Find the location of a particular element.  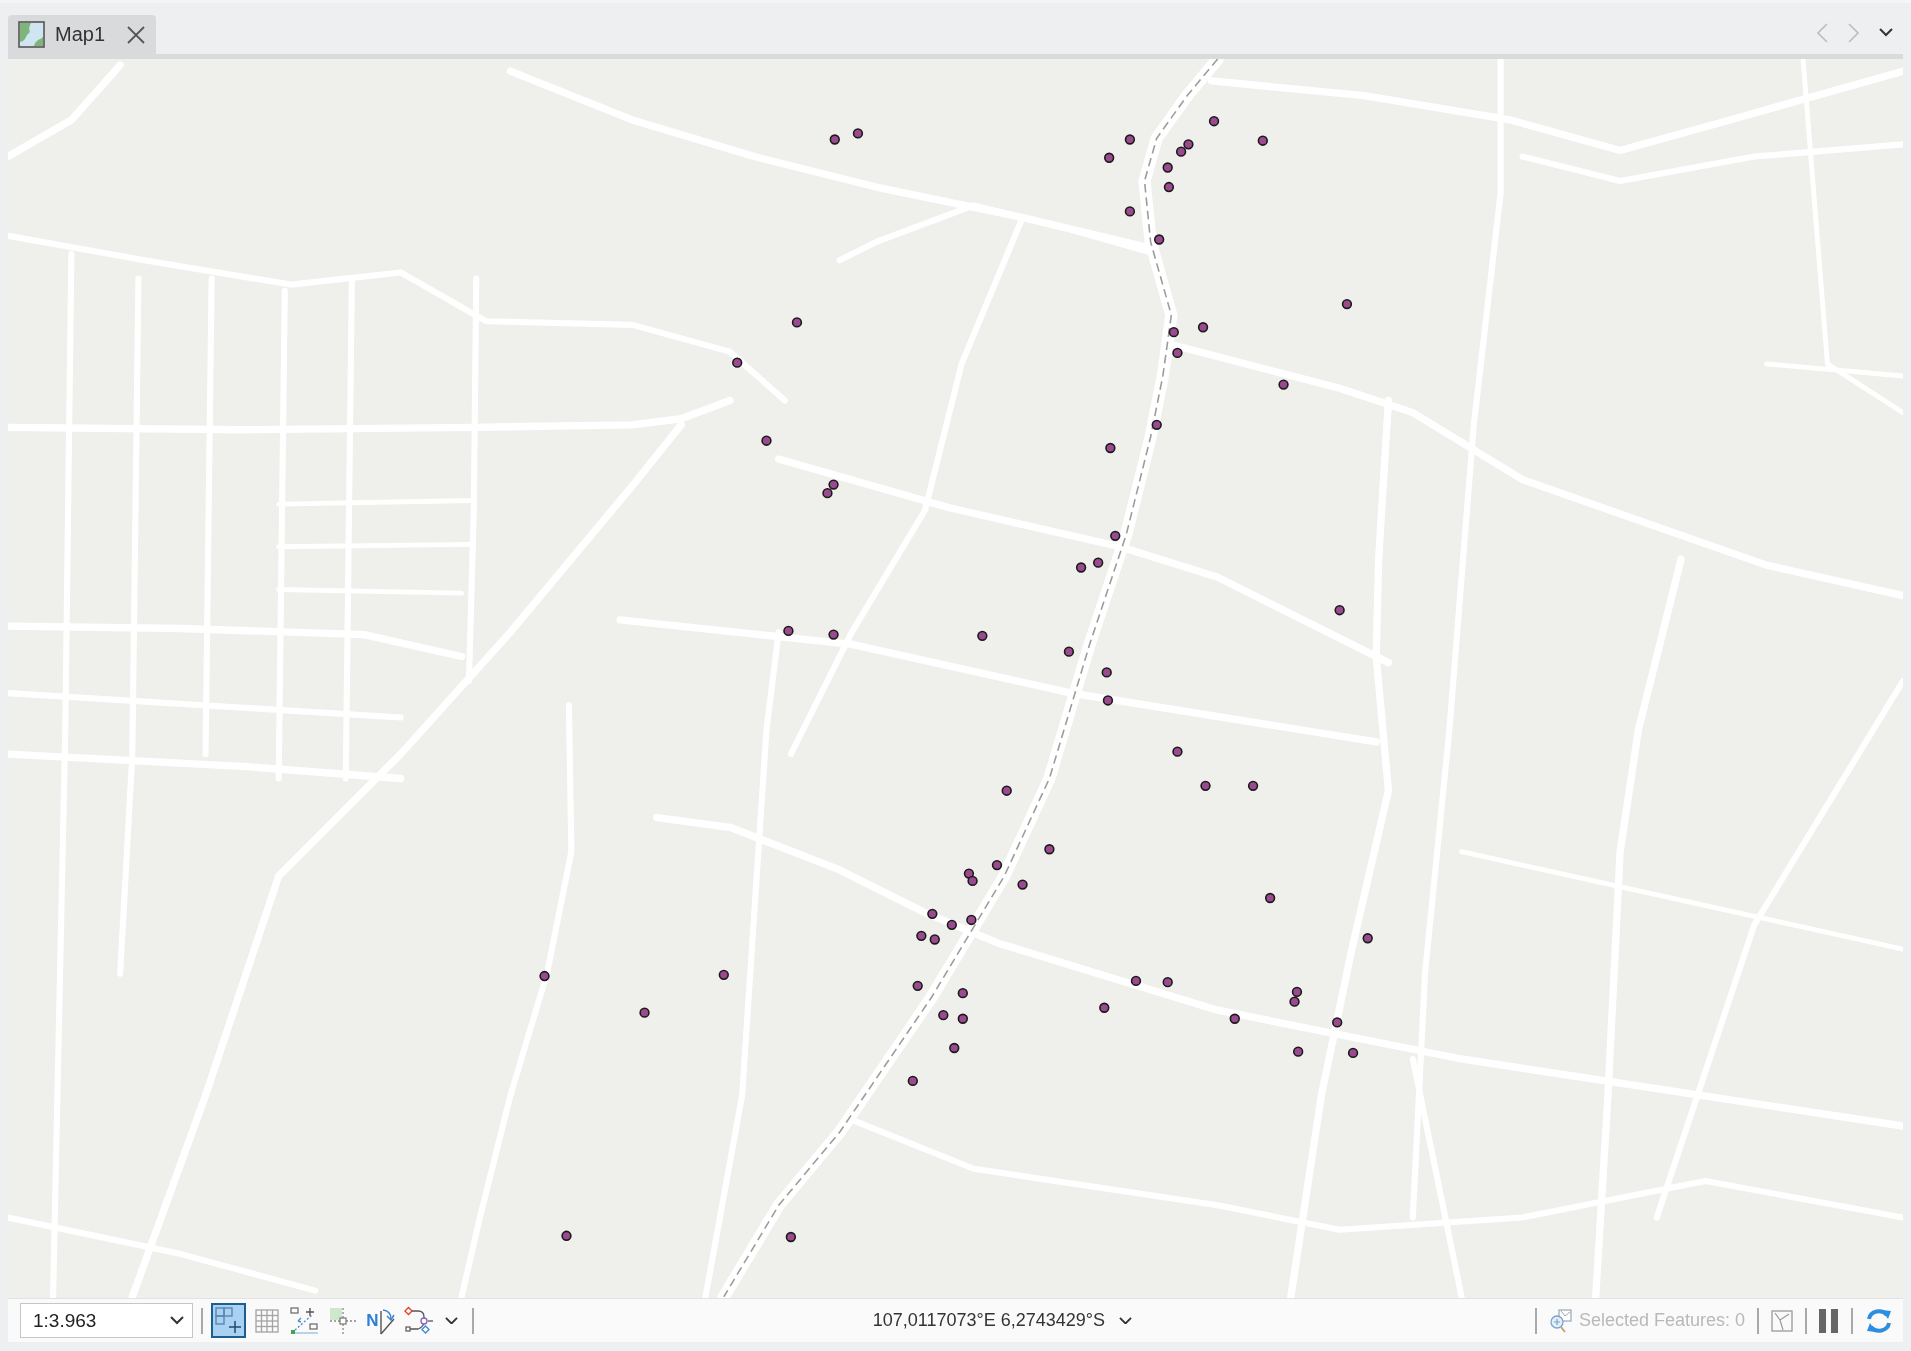

map-tool-button: N is located at coordinates (380, 1320).